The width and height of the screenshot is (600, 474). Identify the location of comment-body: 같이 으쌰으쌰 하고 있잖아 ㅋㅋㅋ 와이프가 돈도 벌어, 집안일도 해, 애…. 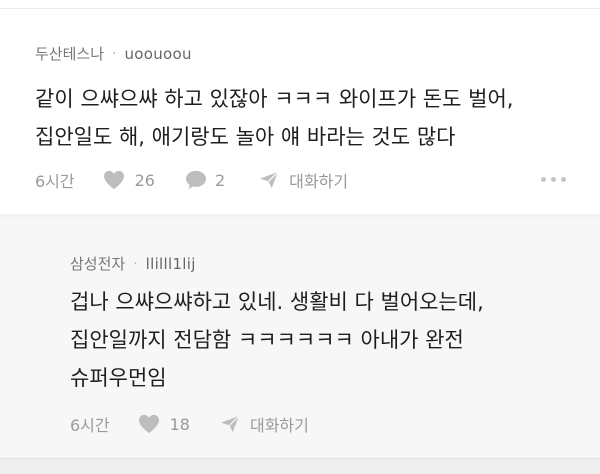
(274, 118).